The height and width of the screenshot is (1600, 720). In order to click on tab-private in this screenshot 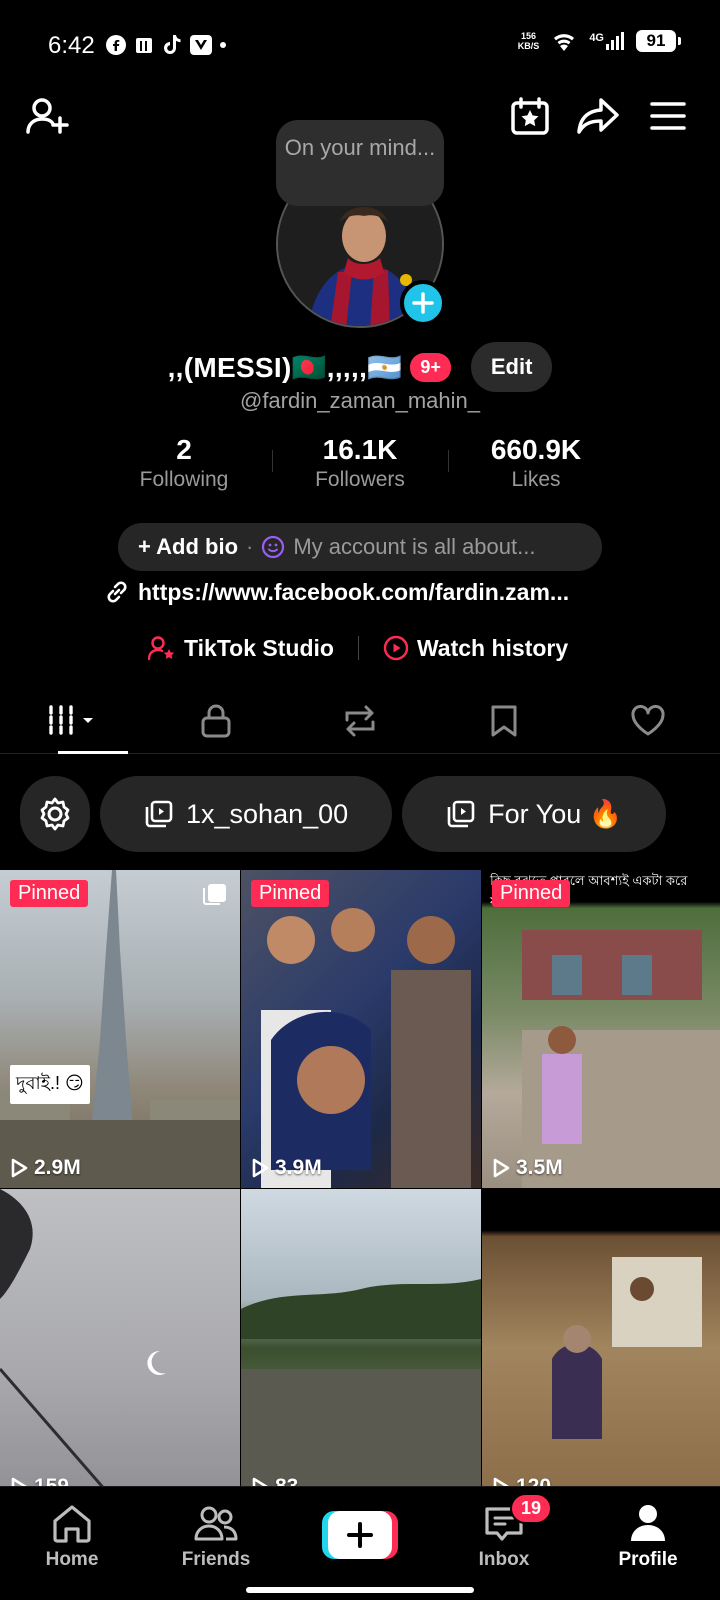, I will do `click(216, 720)`.